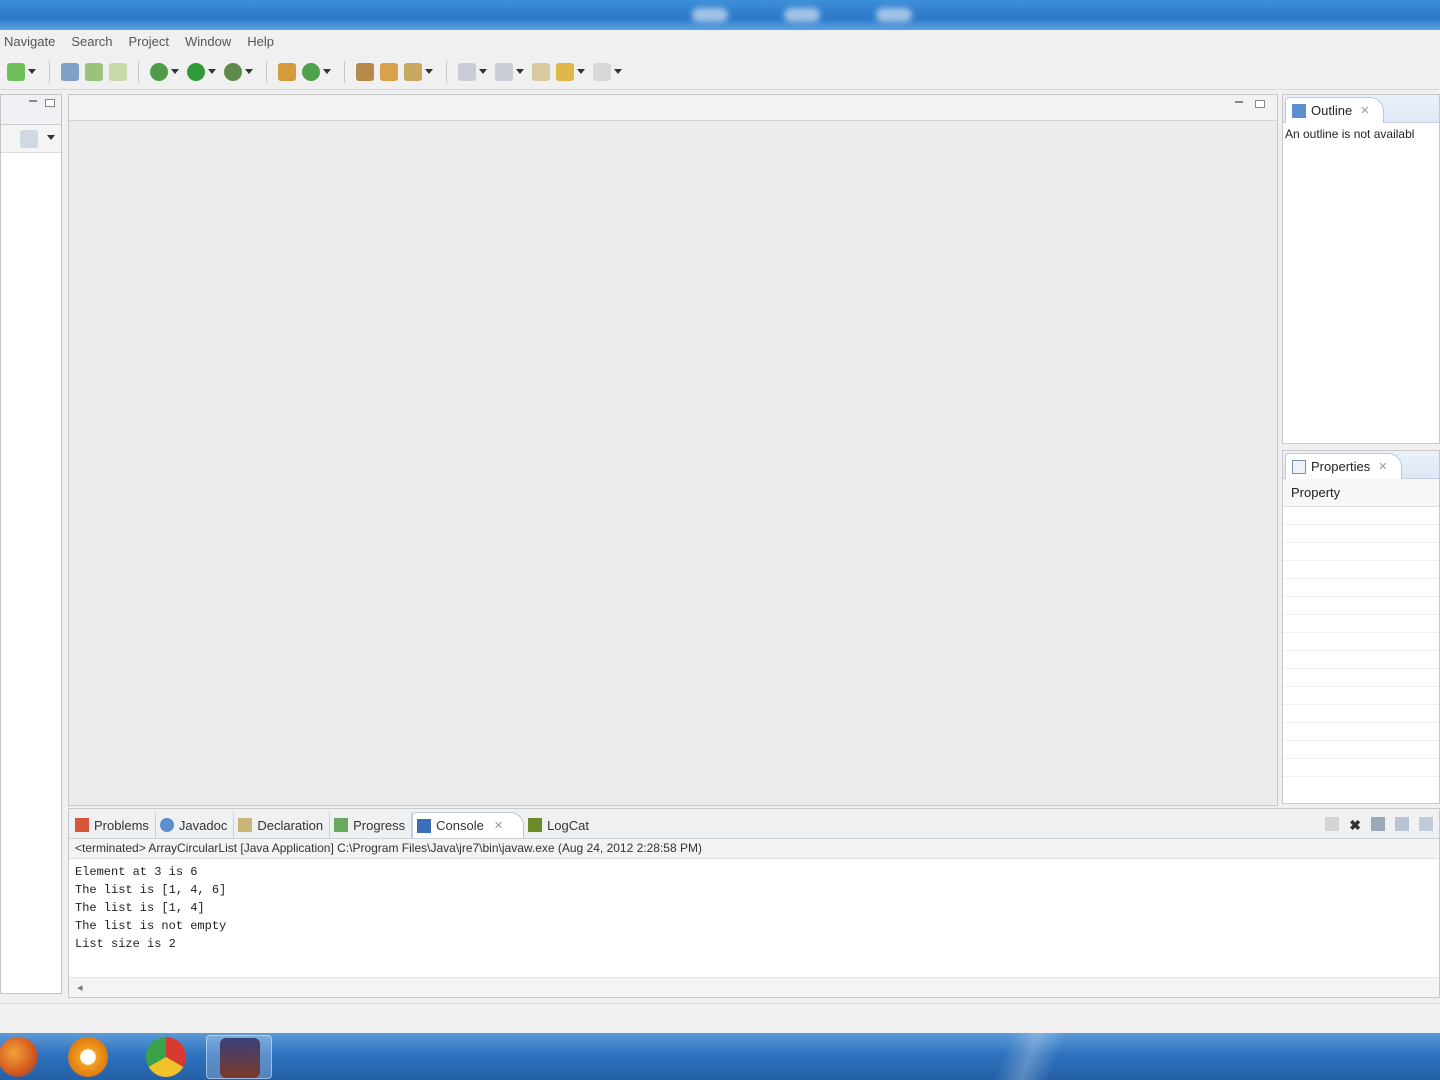  Describe the element at coordinates (602, 71) in the screenshot. I see `forward-icon` at that location.